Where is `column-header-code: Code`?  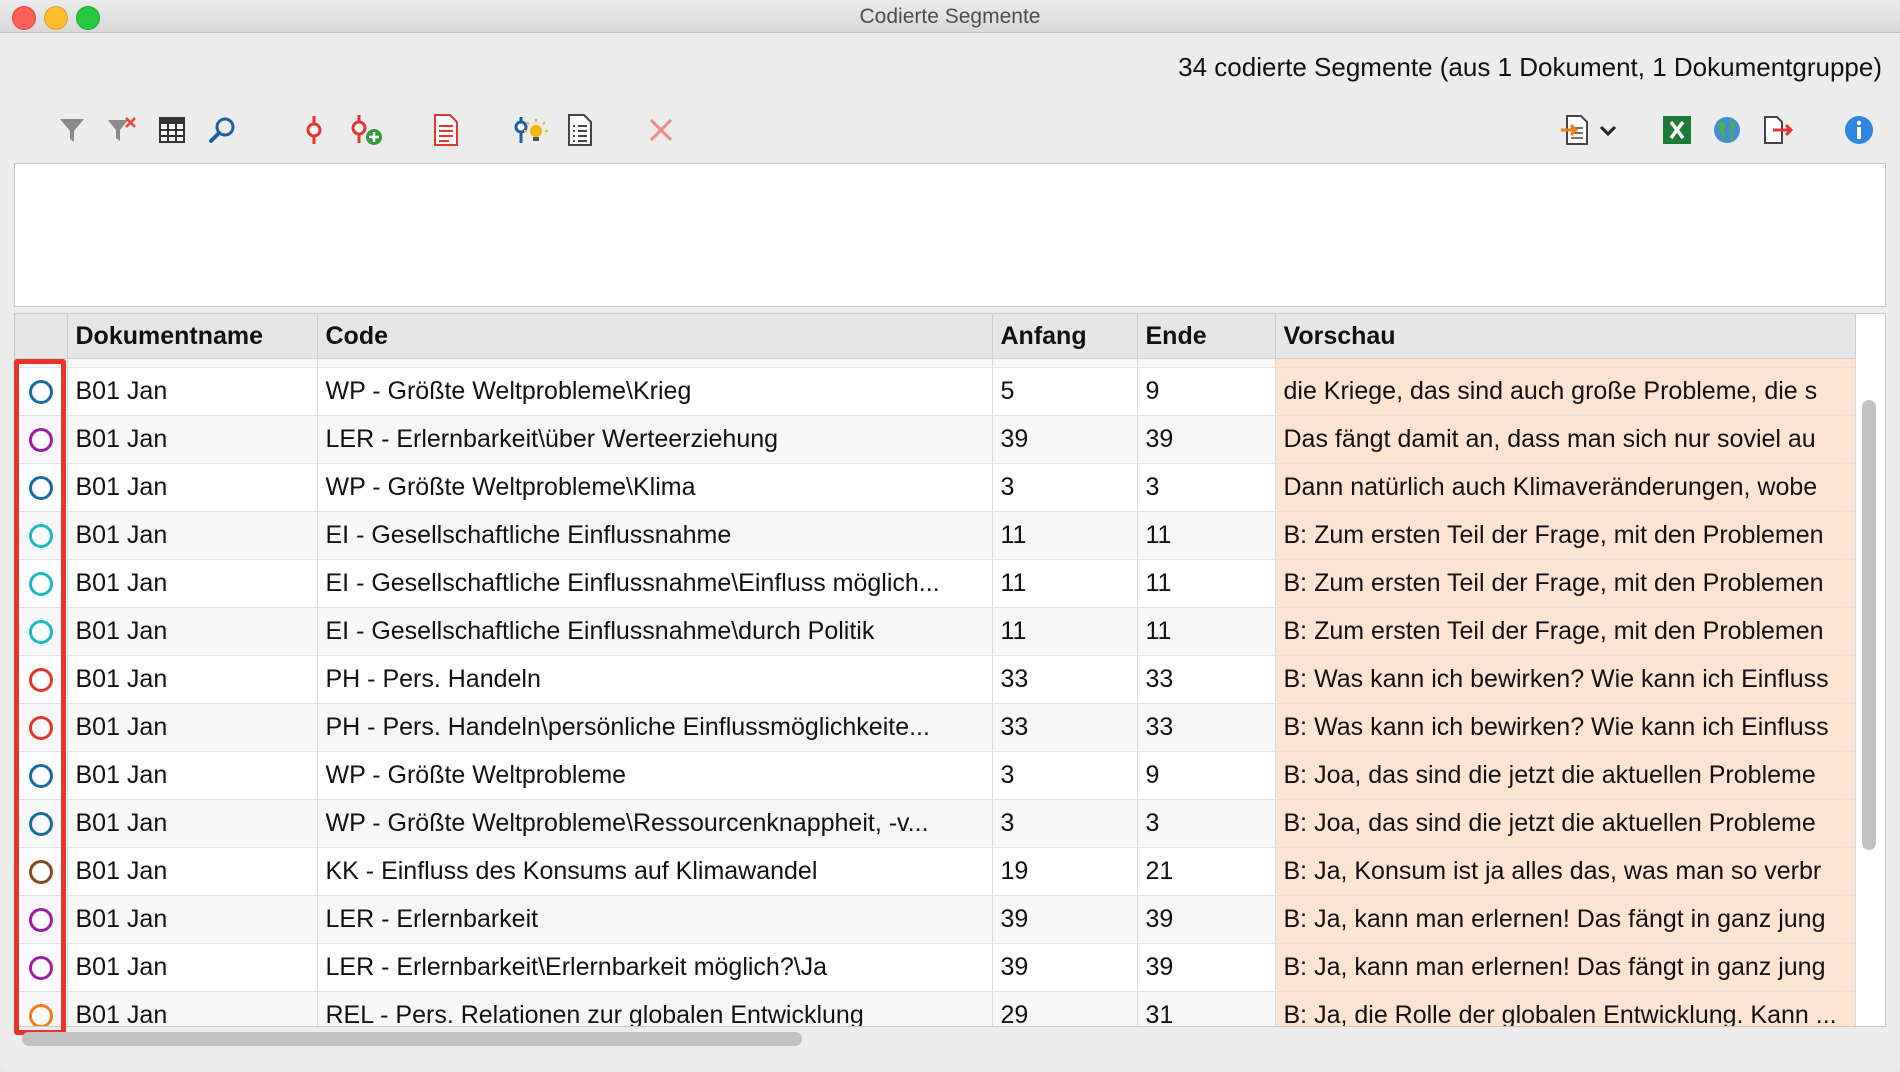 column-header-code: Code is located at coordinates (655, 336).